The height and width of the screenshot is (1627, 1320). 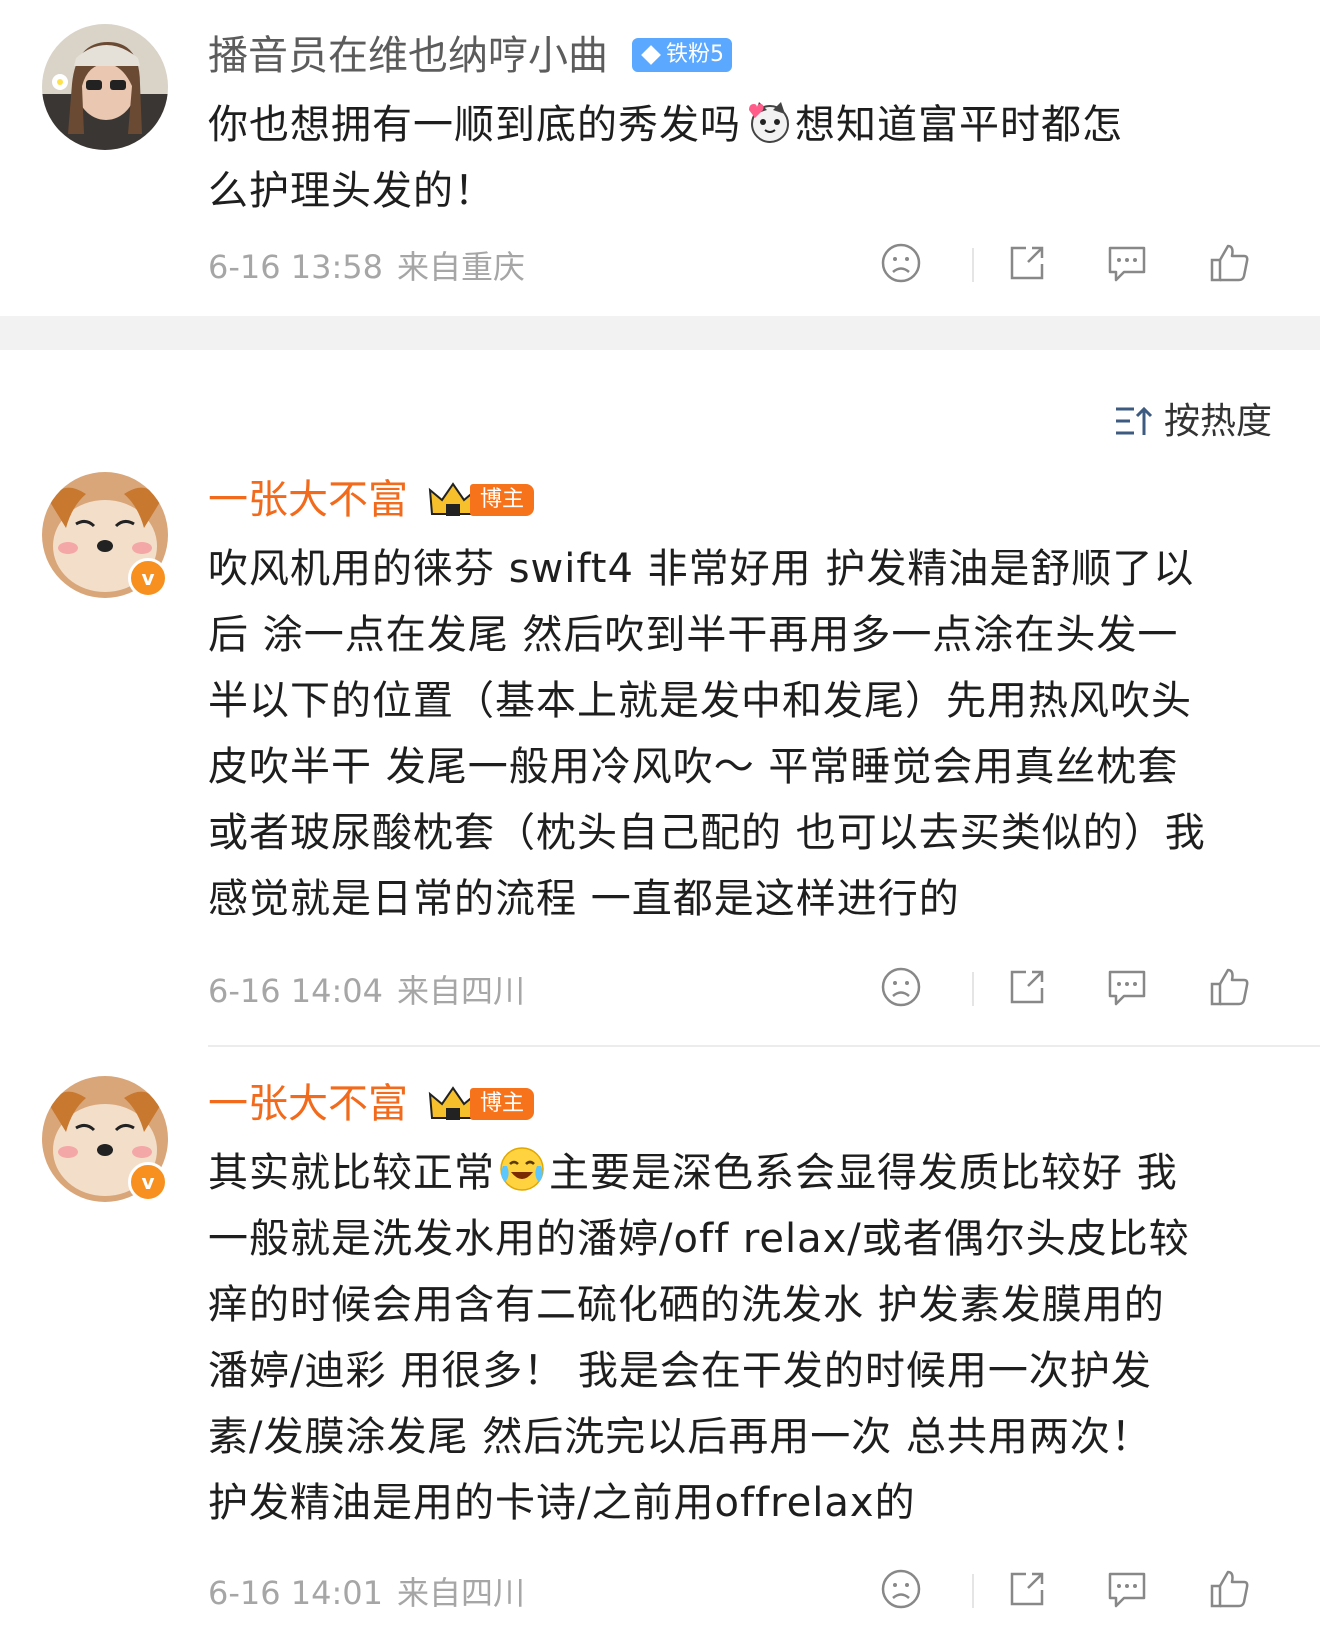 What do you see at coordinates (680, 1437) in the screenshot?
I see `comment-text-line: 素/发膜涂发尾 然后洗完以后再用一次 总共用两次！` at bounding box center [680, 1437].